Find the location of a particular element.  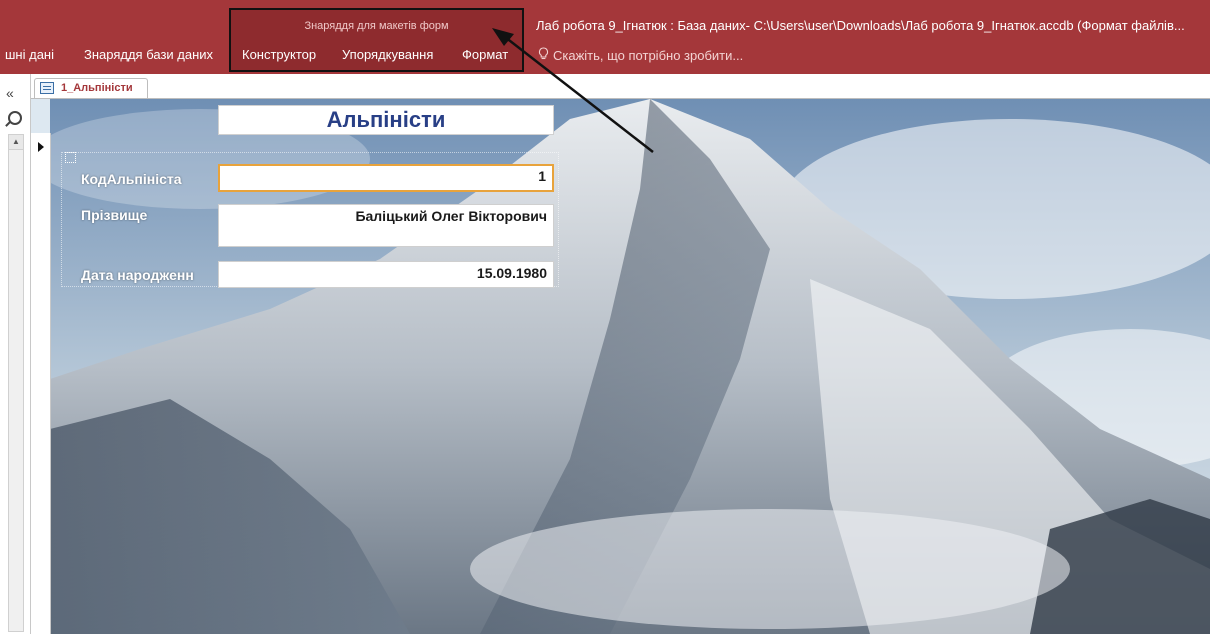

form-layout-tools-group: Знаряддя для макетів форм is located at coordinates (376, 40).